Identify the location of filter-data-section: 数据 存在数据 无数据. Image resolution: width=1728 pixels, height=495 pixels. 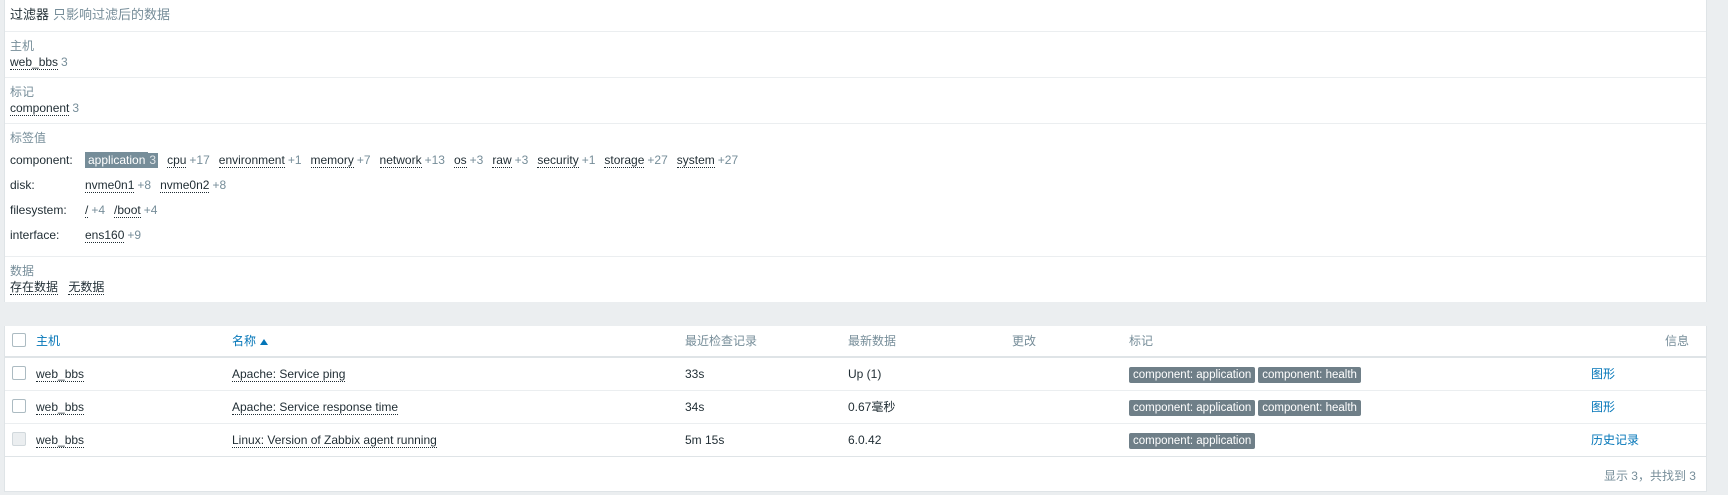
(855, 279).